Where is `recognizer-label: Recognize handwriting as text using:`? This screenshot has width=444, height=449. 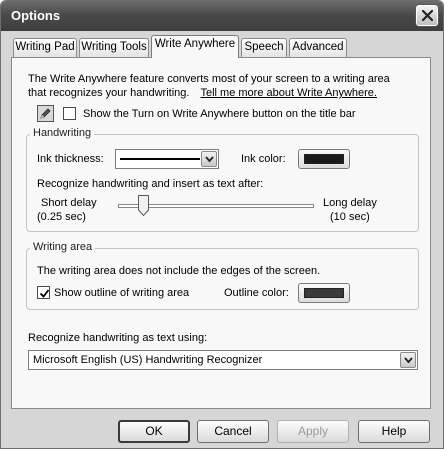 recognizer-label: Recognize handwriting as text using: is located at coordinates (118, 338).